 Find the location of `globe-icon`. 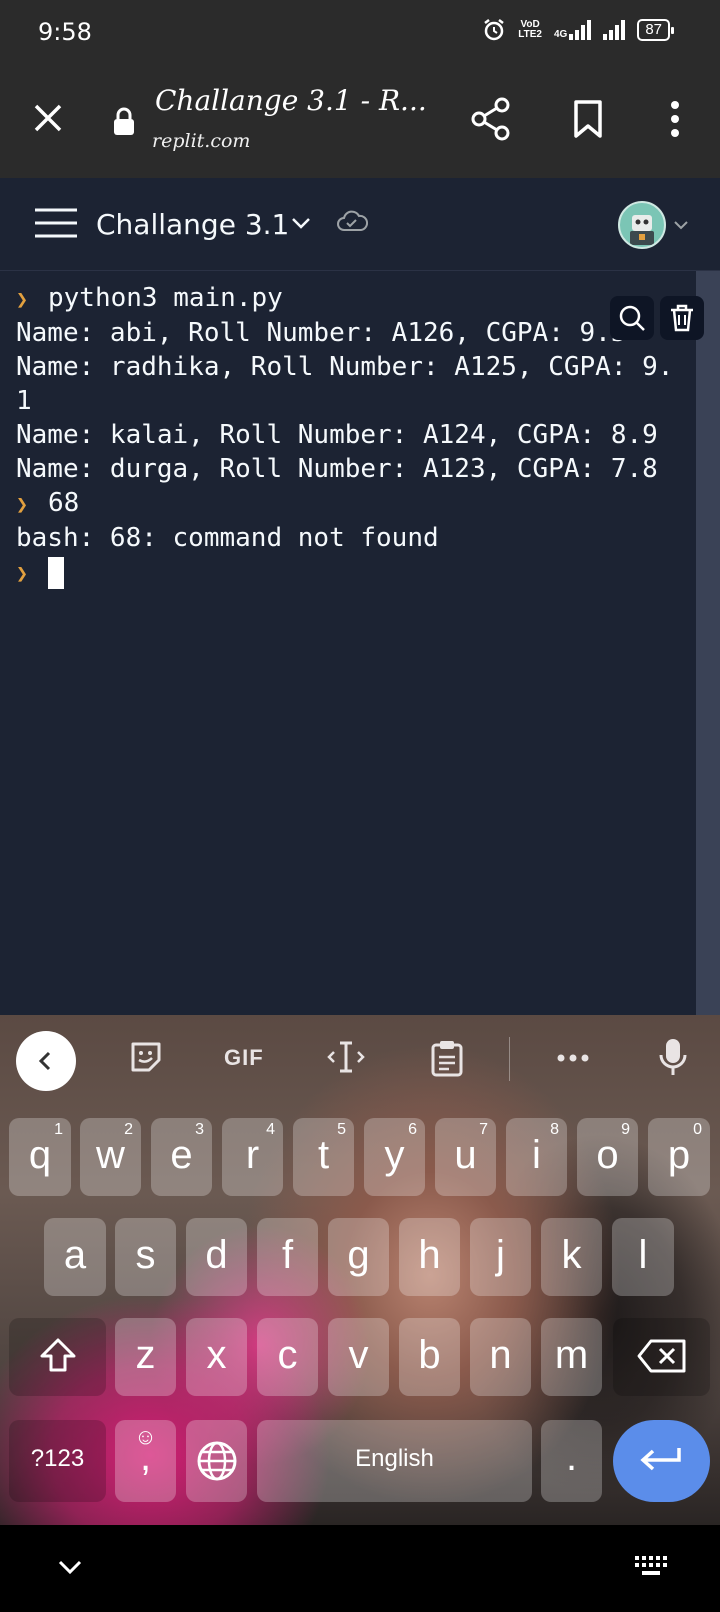

globe-icon is located at coordinates (216, 1461).